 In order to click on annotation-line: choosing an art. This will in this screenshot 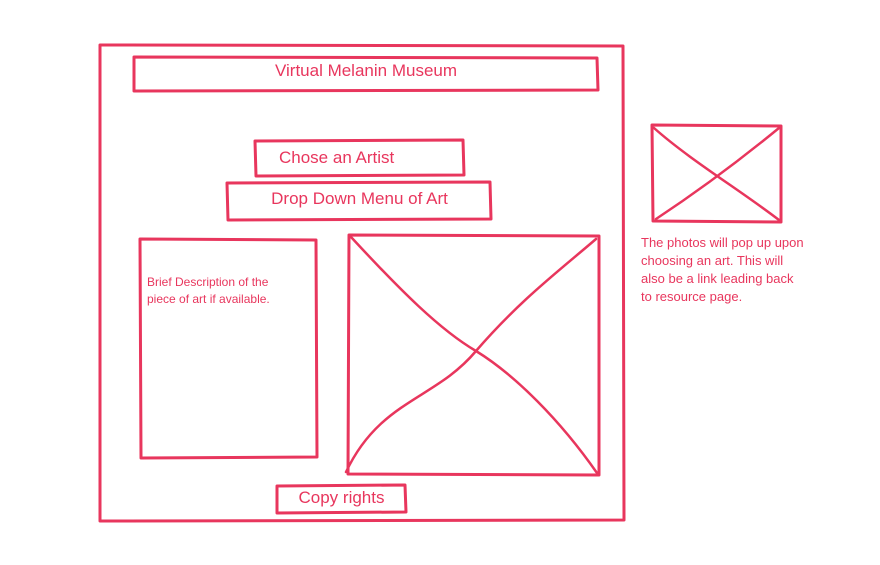, I will do `click(712, 260)`.